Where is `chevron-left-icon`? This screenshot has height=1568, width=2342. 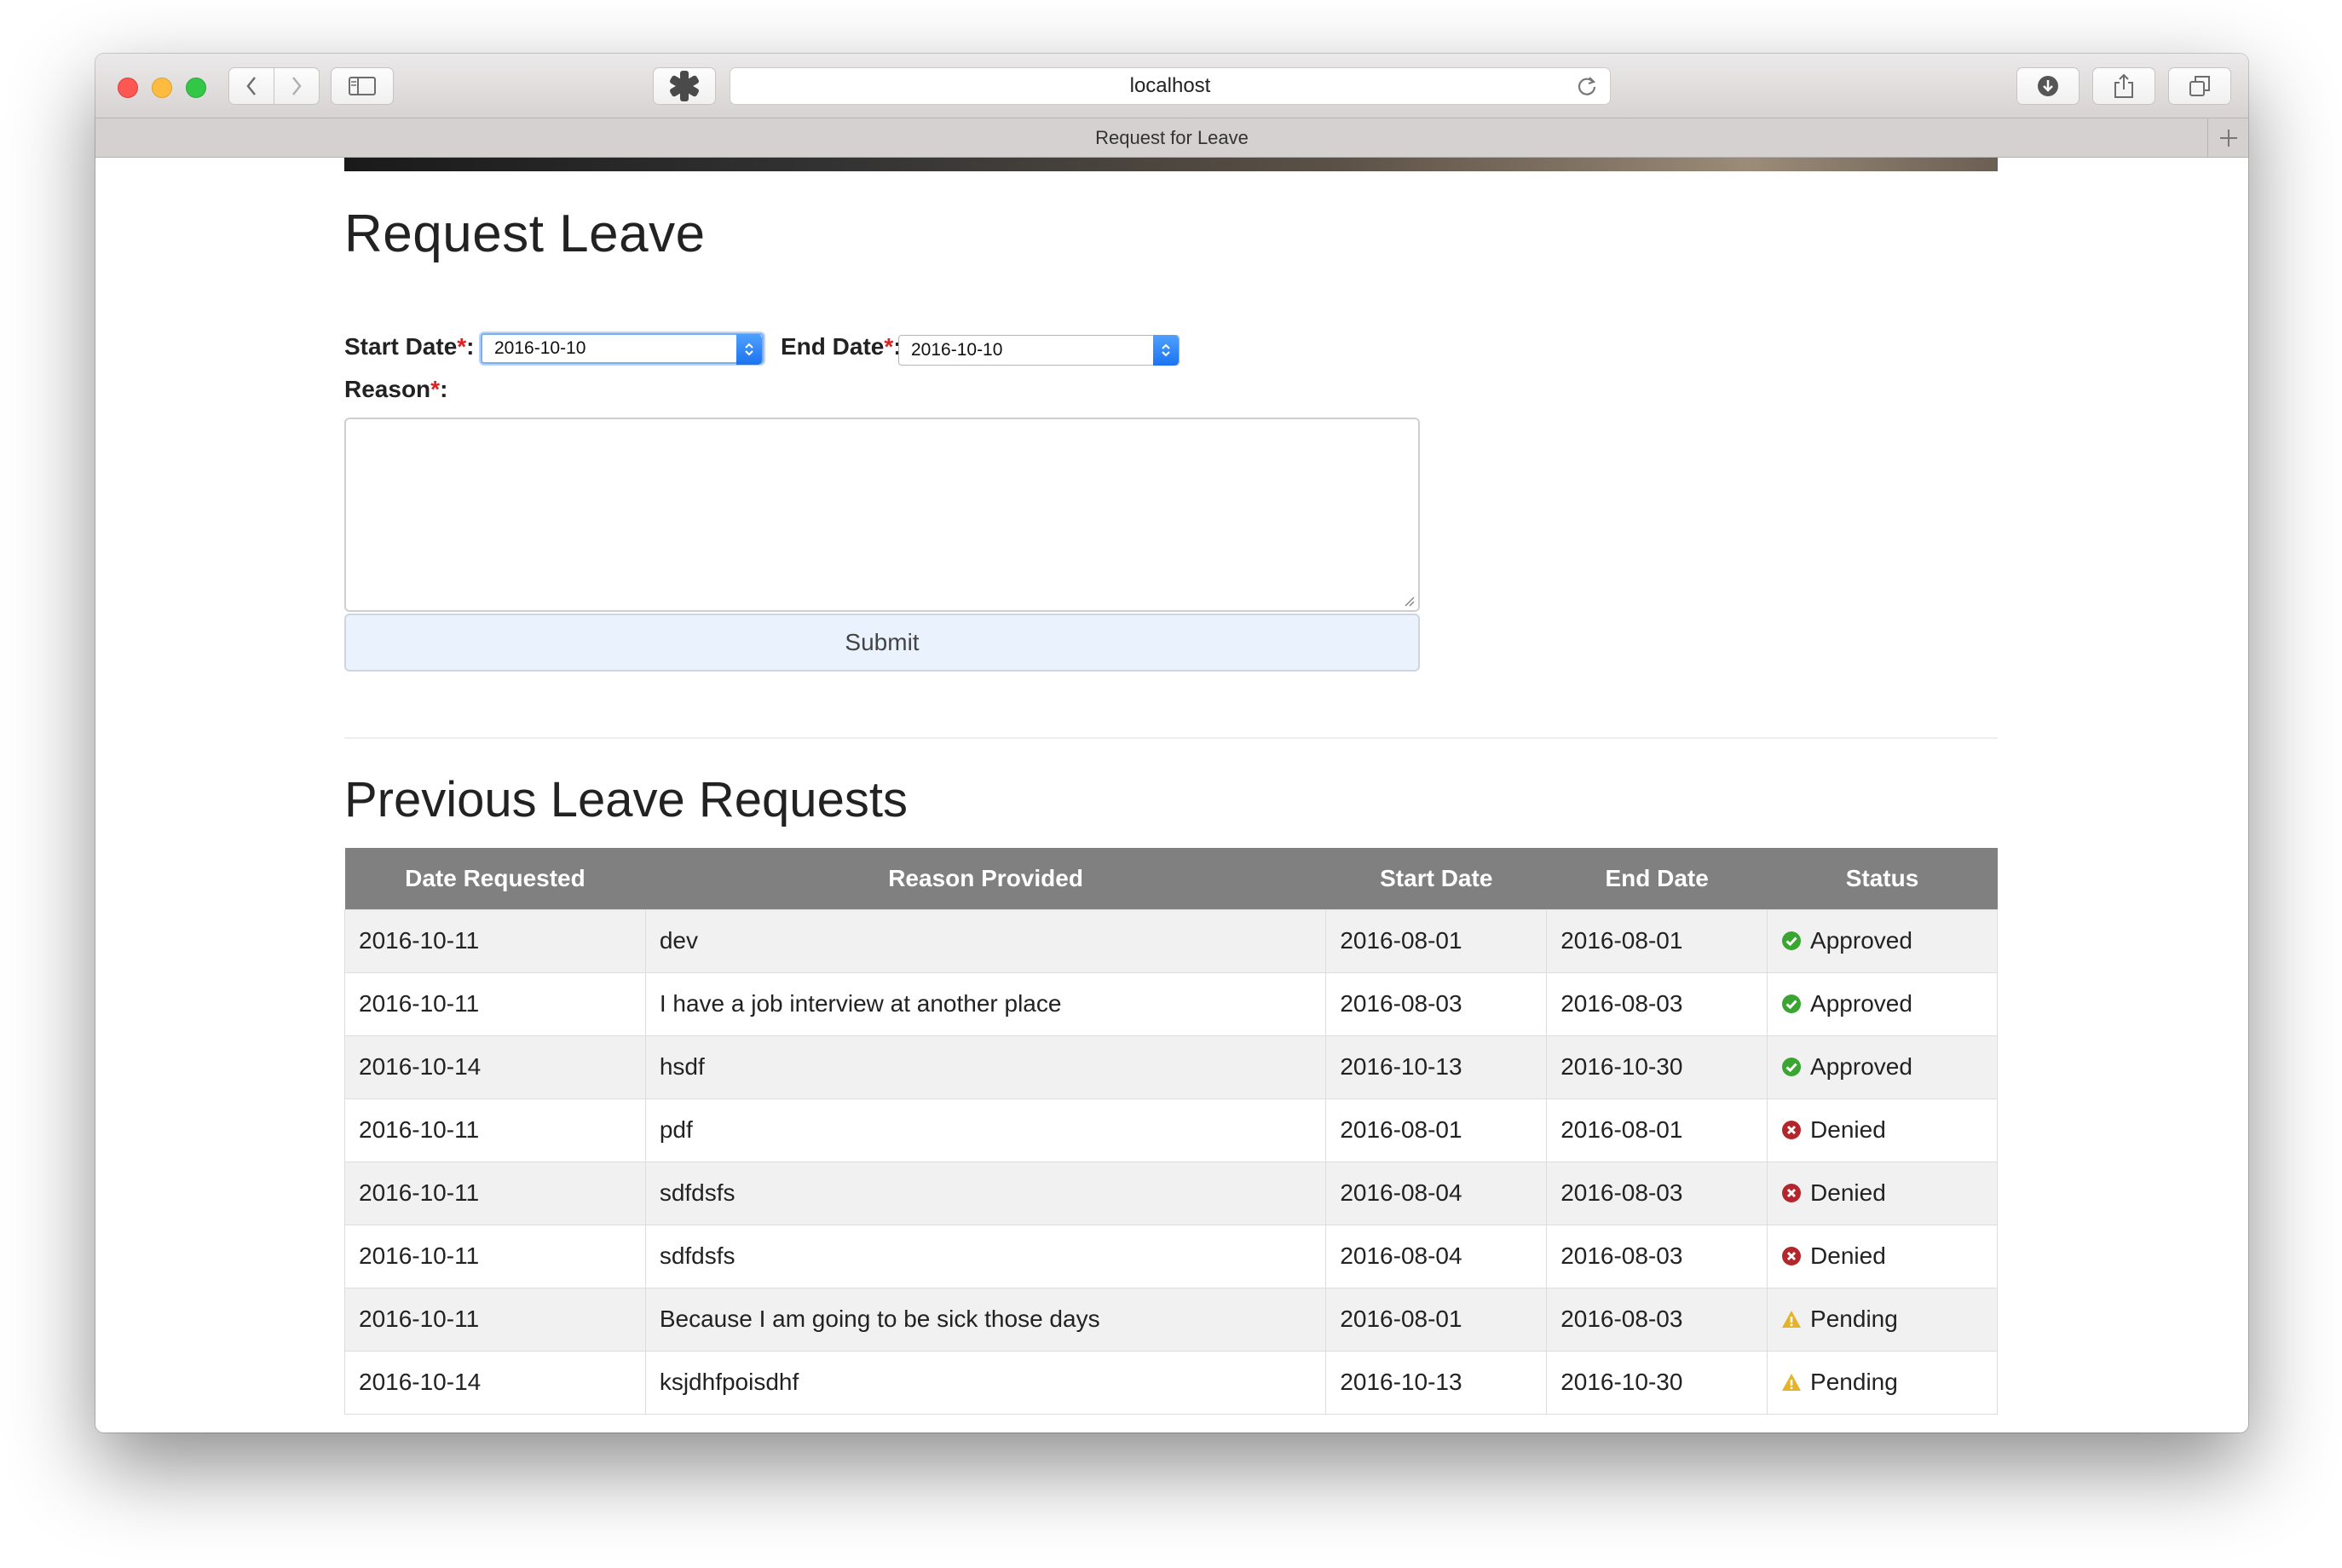 chevron-left-icon is located at coordinates (251, 86).